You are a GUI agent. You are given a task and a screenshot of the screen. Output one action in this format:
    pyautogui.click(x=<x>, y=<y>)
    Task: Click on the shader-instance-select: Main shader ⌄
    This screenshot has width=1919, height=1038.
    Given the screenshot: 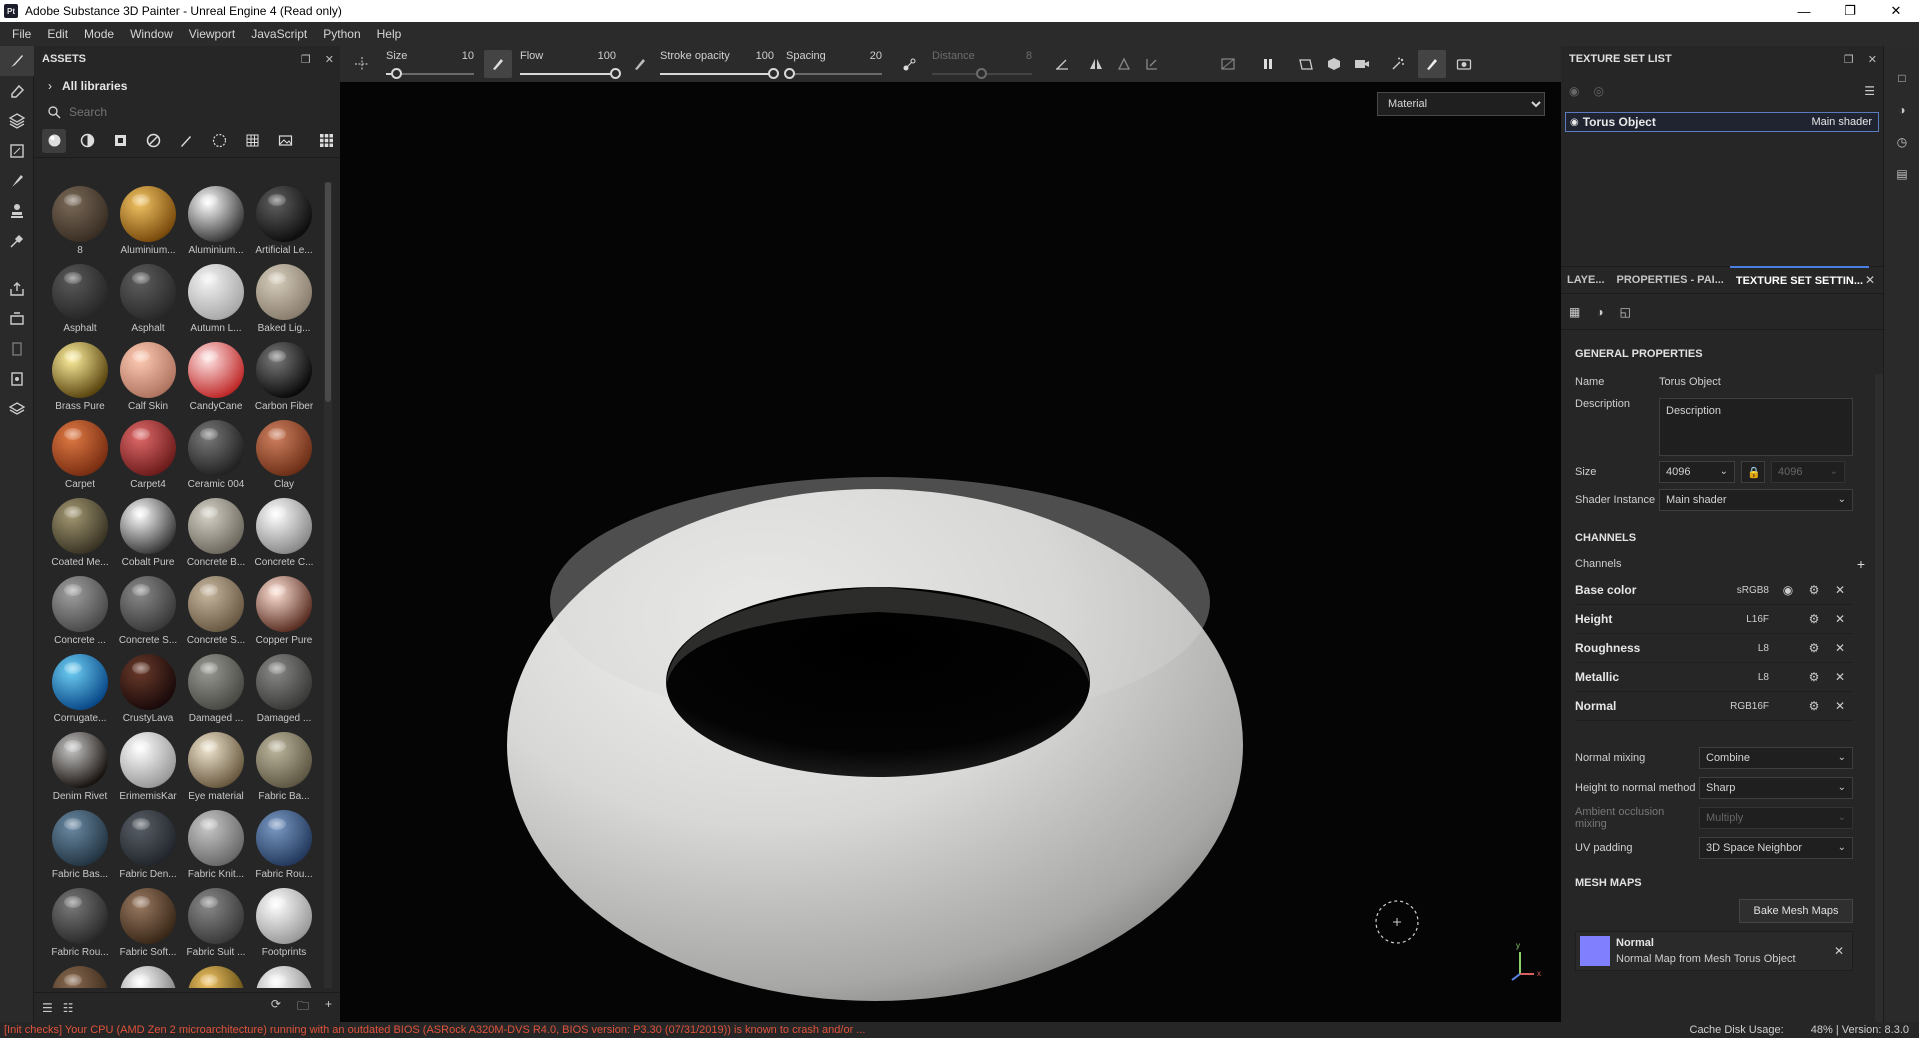 What is the action you would take?
    pyautogui.click(x=1756, y=500)
    